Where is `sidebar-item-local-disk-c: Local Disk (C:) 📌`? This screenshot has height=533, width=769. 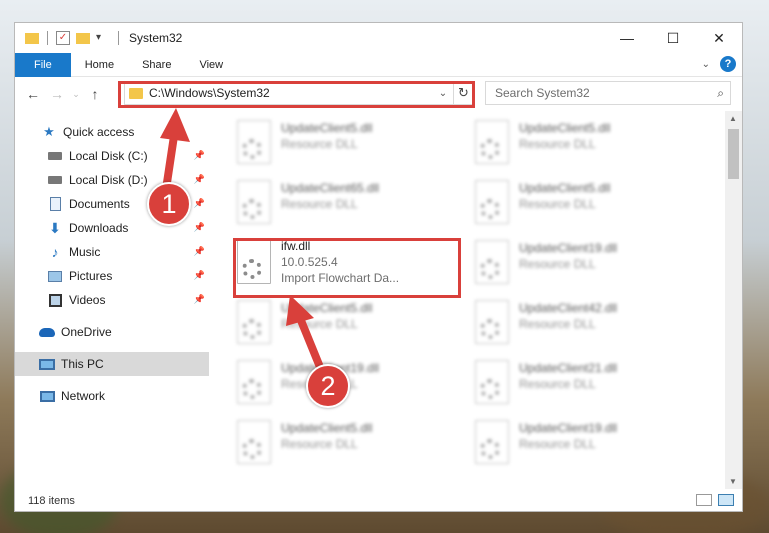 sidebar-item-local-disk-c: Local Disk (C:) 📌 is located at coordinates (112, 156).